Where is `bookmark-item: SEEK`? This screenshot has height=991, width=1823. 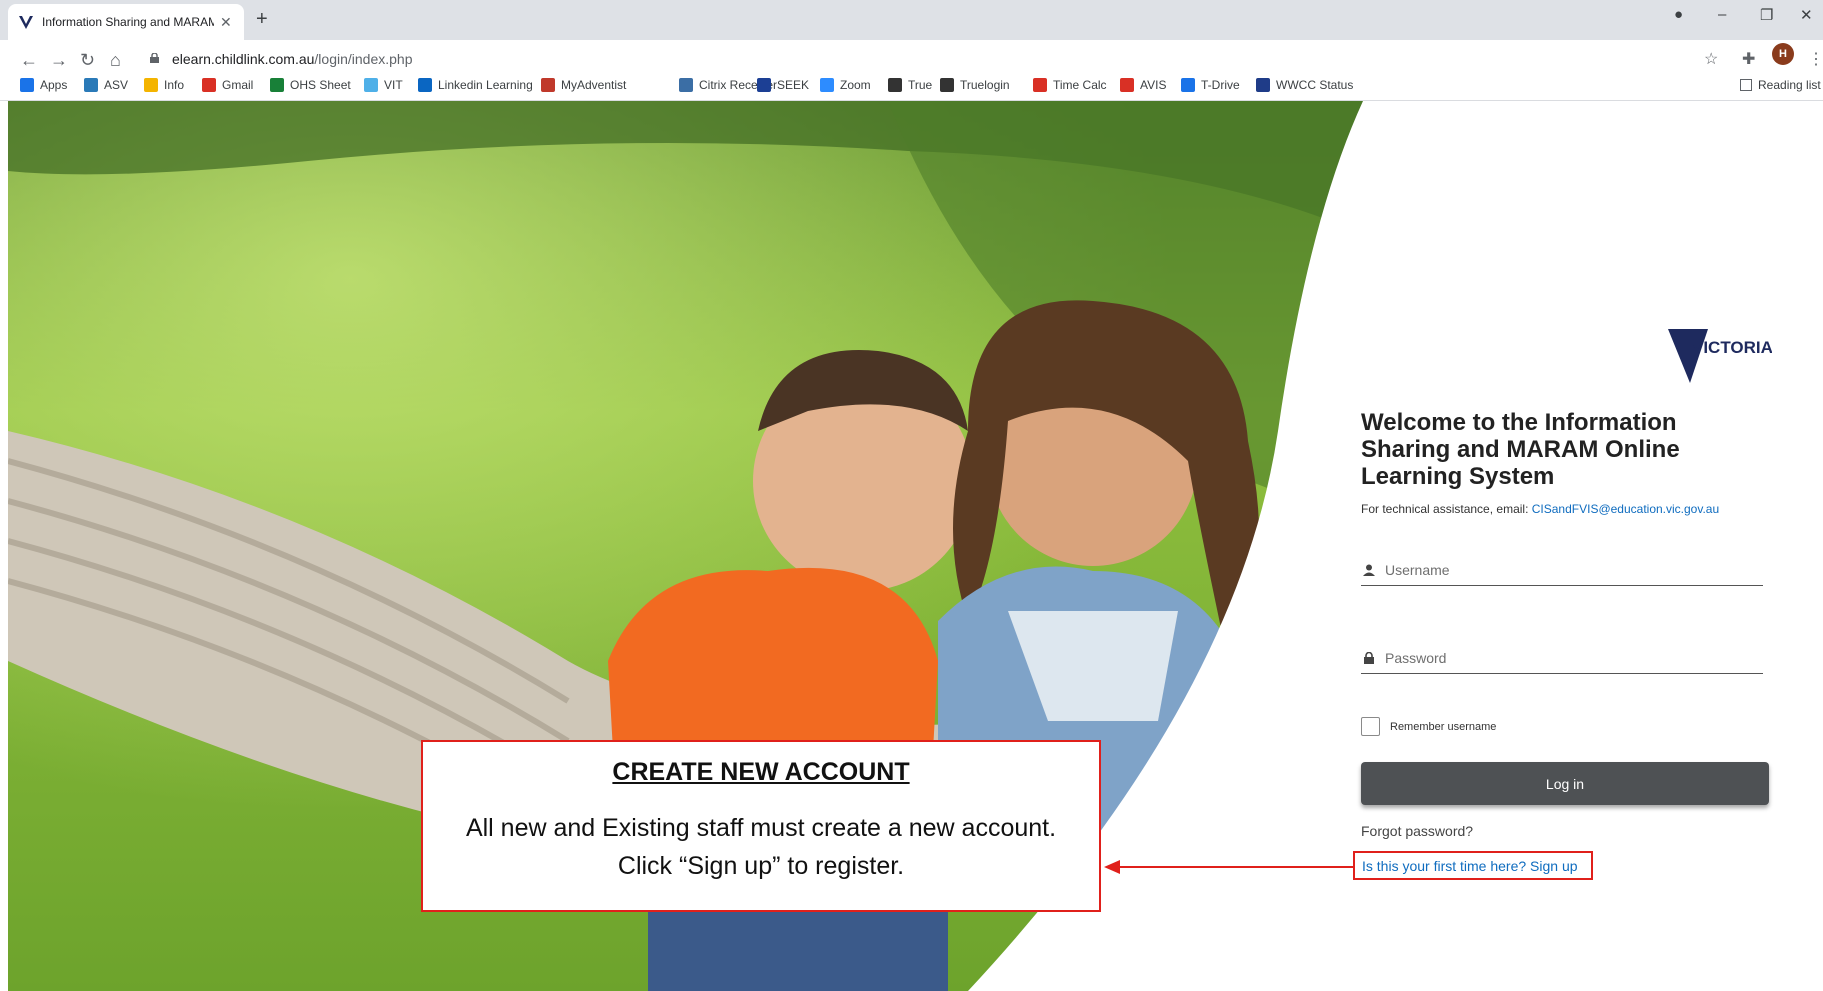
bookmark-item: SEEK is located at coordinates (783, 85).